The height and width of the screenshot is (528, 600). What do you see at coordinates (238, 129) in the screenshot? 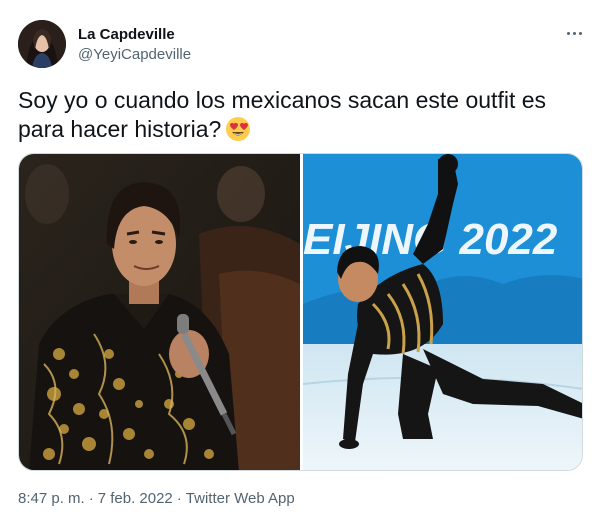
I see `heart-eyes-emoji-icon` at bounding box center [238, 129].